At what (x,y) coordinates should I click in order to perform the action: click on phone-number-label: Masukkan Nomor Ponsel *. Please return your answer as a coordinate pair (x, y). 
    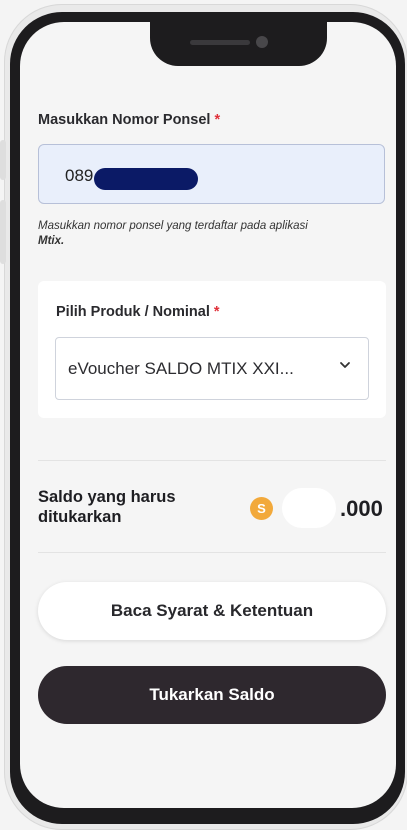
    Looking at the image, I should click on (129, 120).